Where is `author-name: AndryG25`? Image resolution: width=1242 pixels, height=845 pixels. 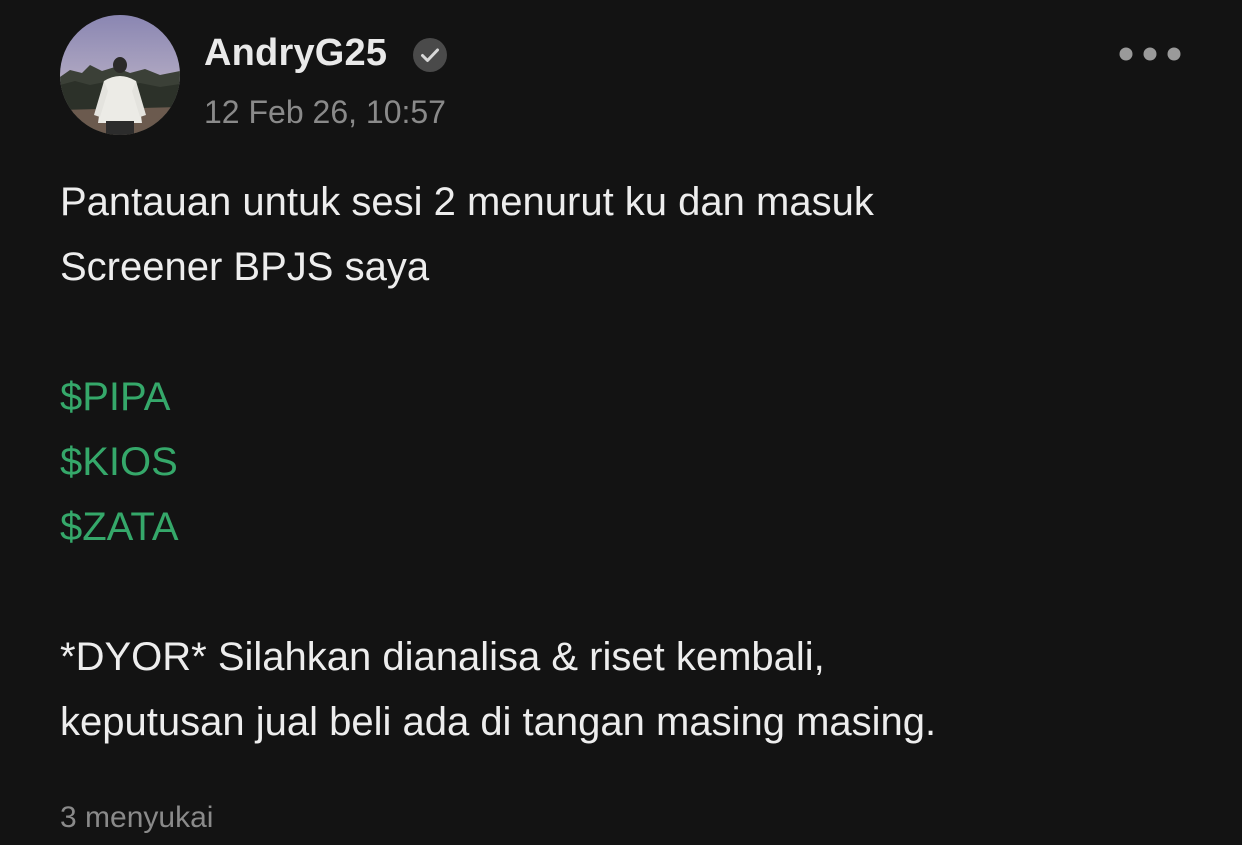
author-name: AndryG25 is located at coordinates (295, 53).